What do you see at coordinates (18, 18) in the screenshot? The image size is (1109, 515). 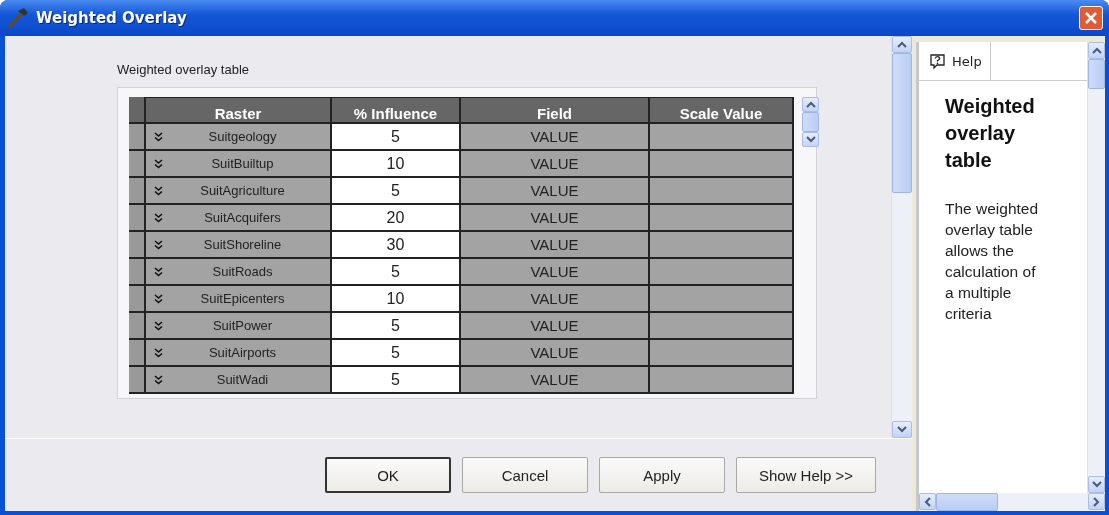 I see `hammer-icon` at bounding box center [18, 18].